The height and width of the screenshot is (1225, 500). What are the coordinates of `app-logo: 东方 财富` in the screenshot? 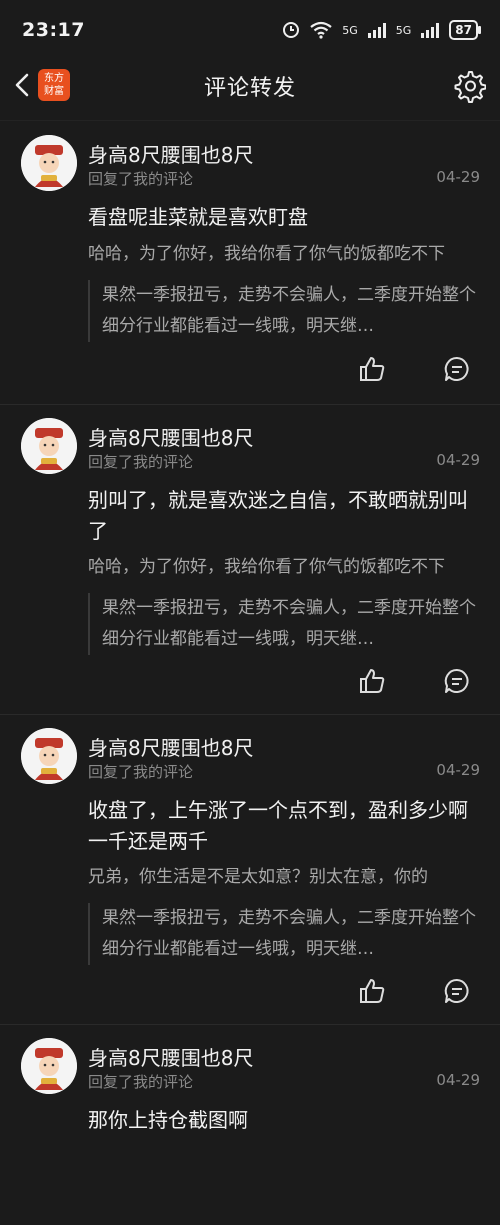 It's located at (54, 85).